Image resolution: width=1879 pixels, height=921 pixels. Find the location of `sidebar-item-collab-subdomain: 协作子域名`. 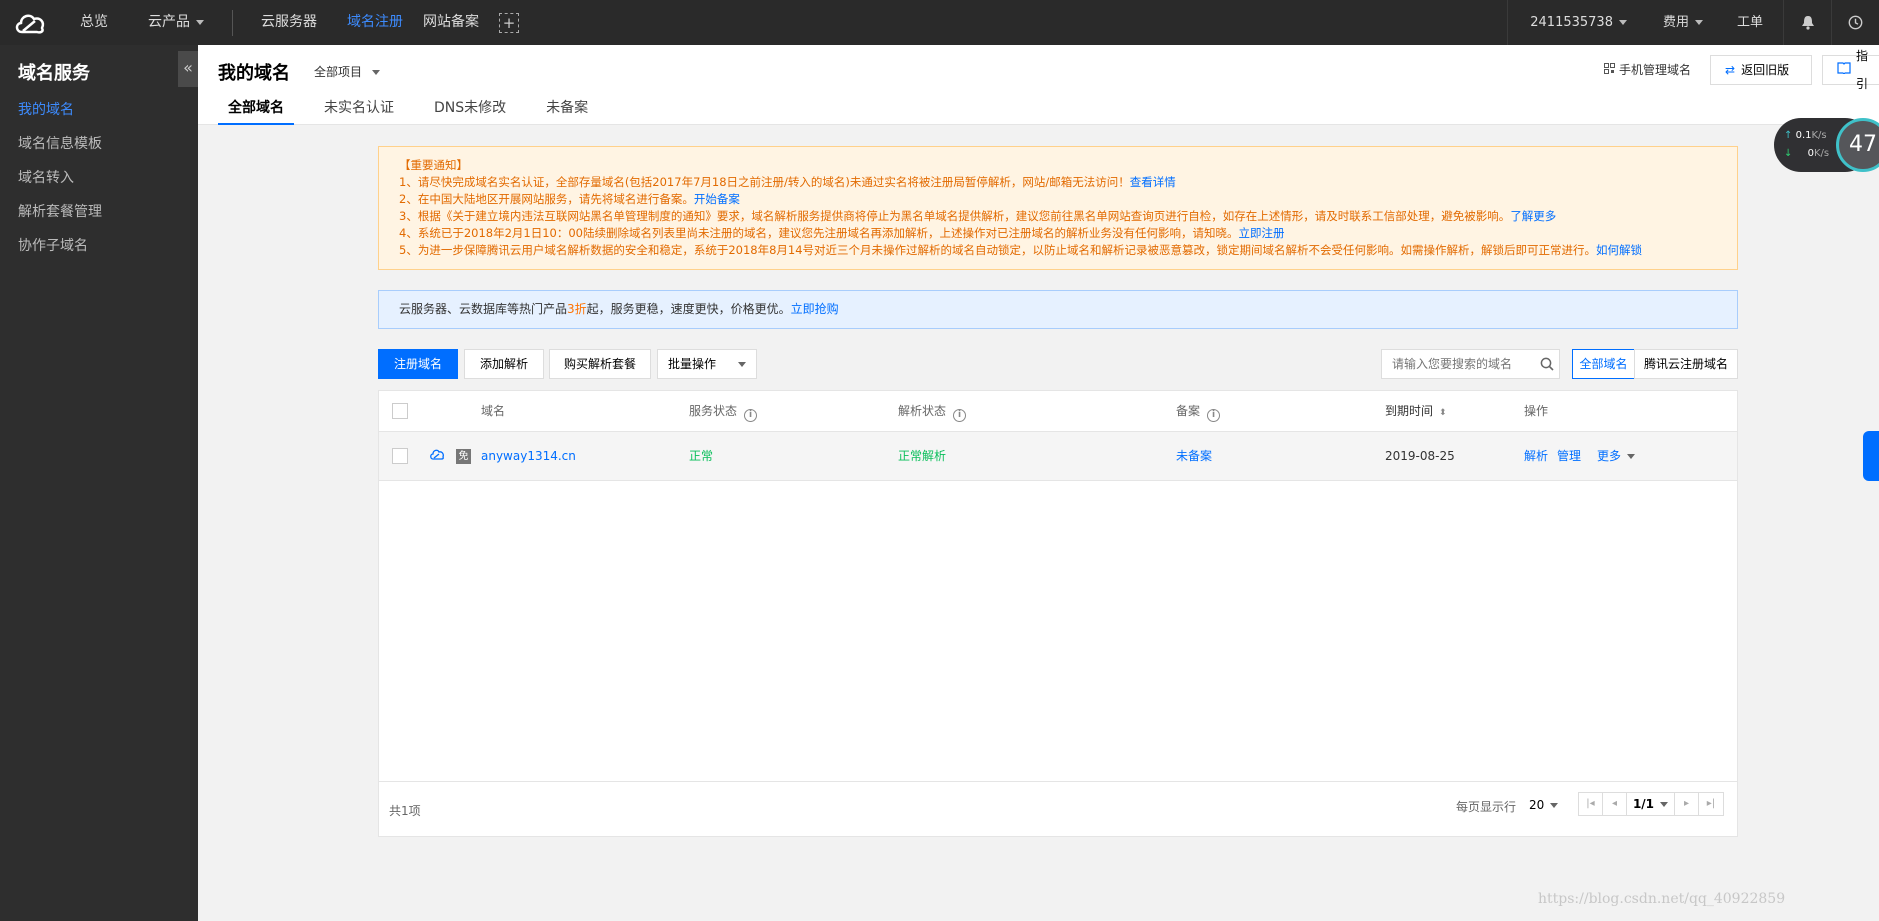

sidebar-item-collab-subdomain: 协作子域名 is located at coordinates (99, 246).